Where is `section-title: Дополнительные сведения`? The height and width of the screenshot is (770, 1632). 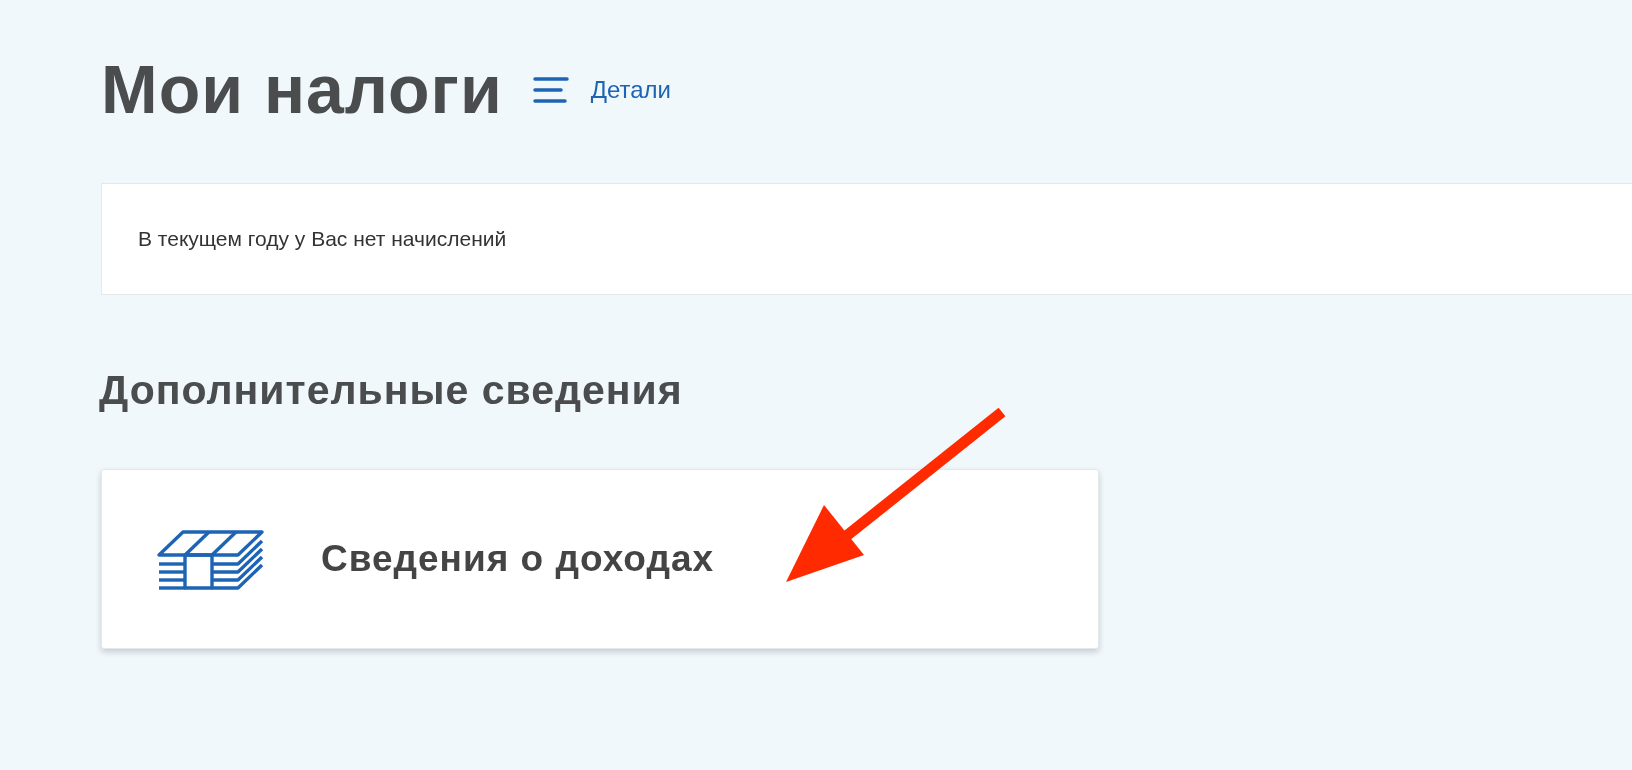 section-title: Дополнительные сведения is located at coordinates (391, 390).